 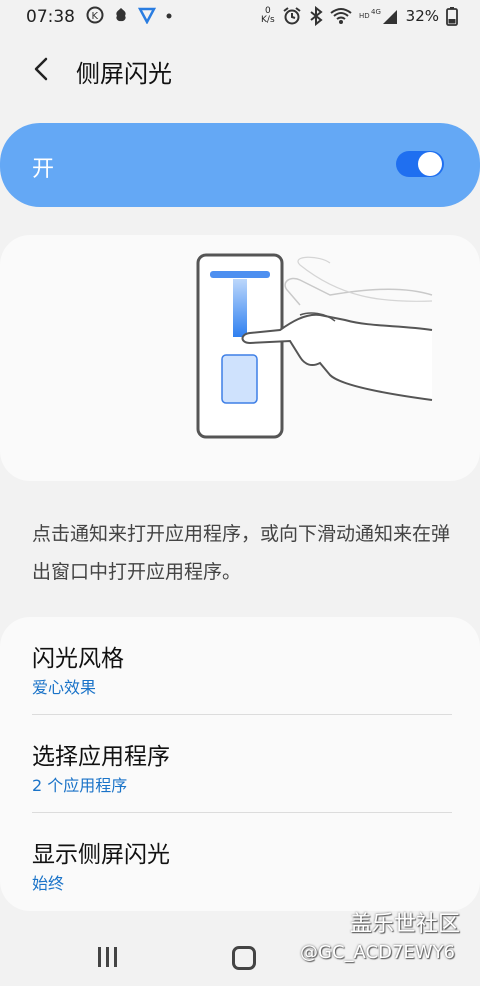 What do you see at coordinates (341, 16) in the screenshot?
I see `wifi-icon` at bounding box center [341, 16].